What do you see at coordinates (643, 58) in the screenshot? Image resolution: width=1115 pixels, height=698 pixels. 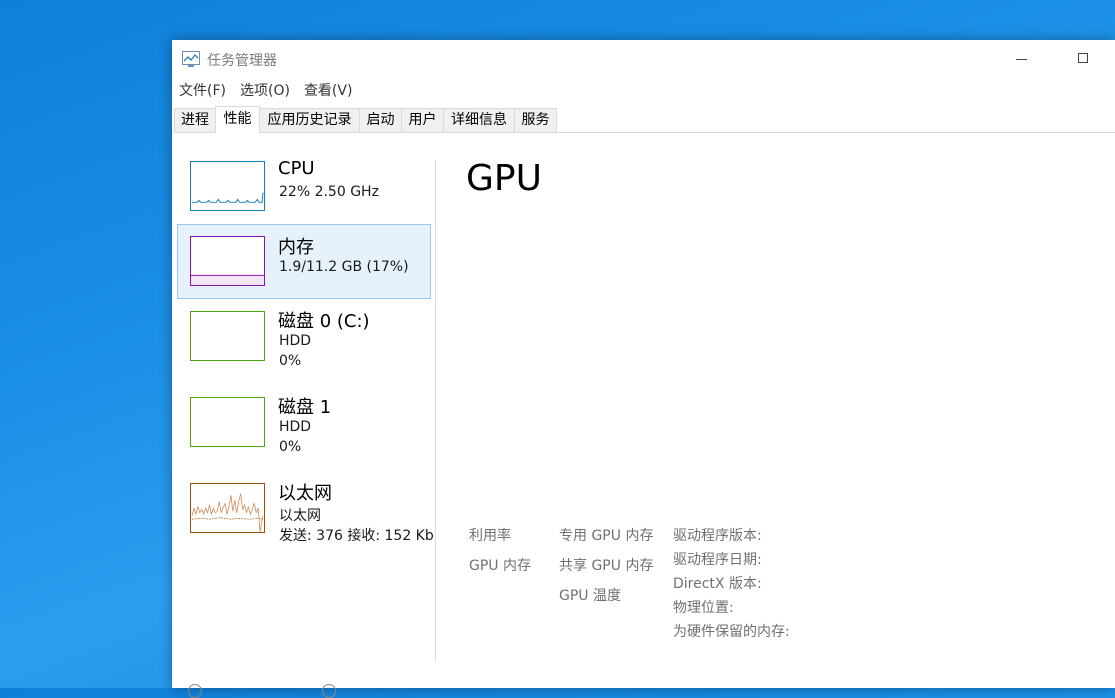 I see `title-bar: 任务管理器` at bounding box center [643, 58].